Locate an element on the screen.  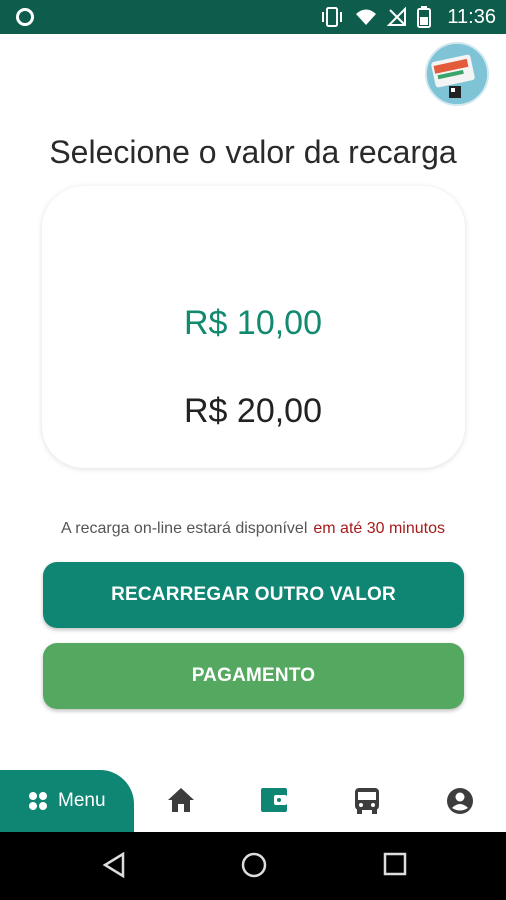
wallet-icon is located at coordinates (274, 800).